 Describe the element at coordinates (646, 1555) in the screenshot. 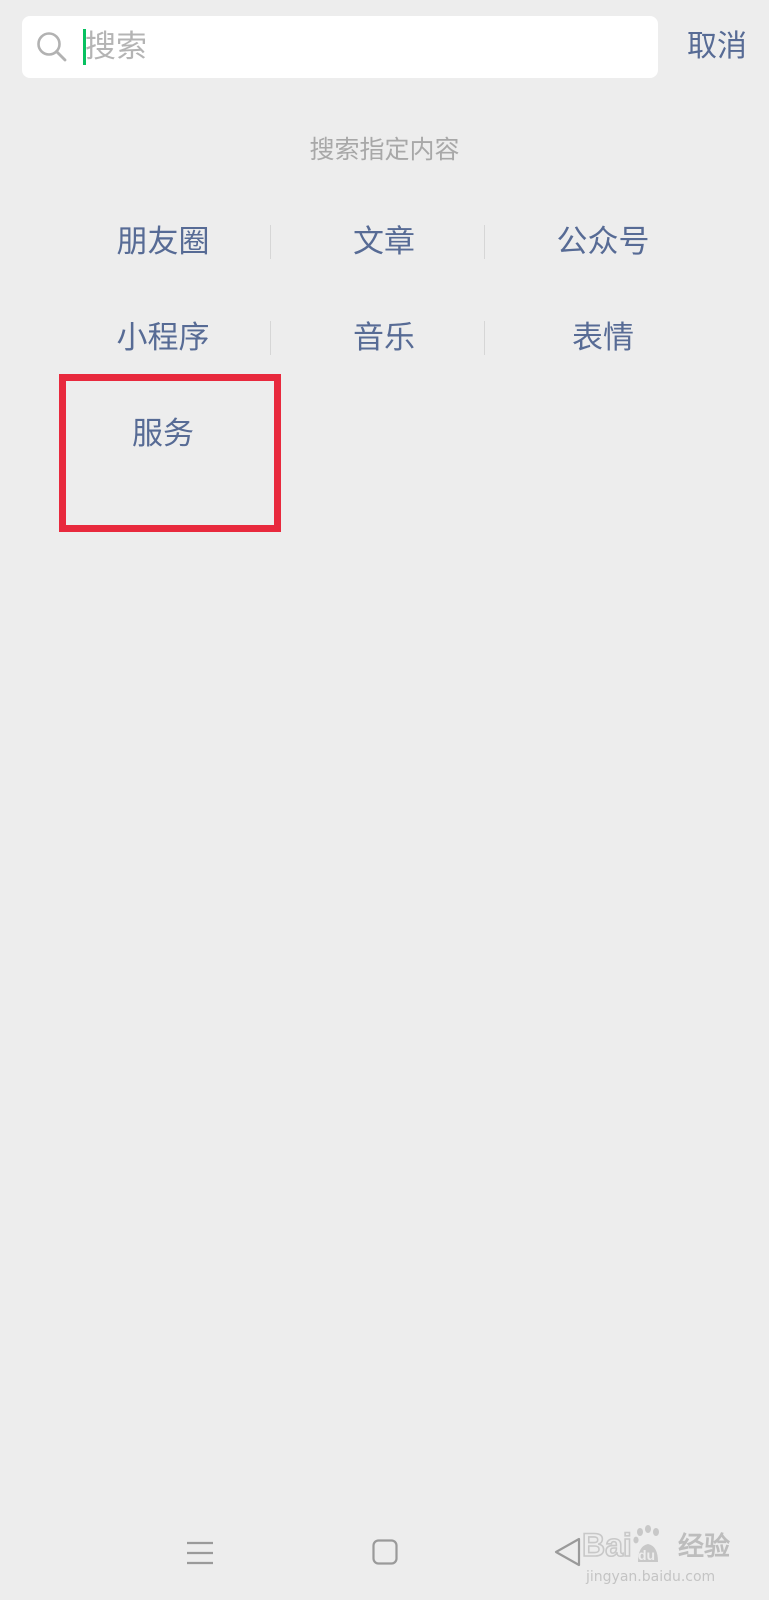

I see `svg-text: du` at that location.